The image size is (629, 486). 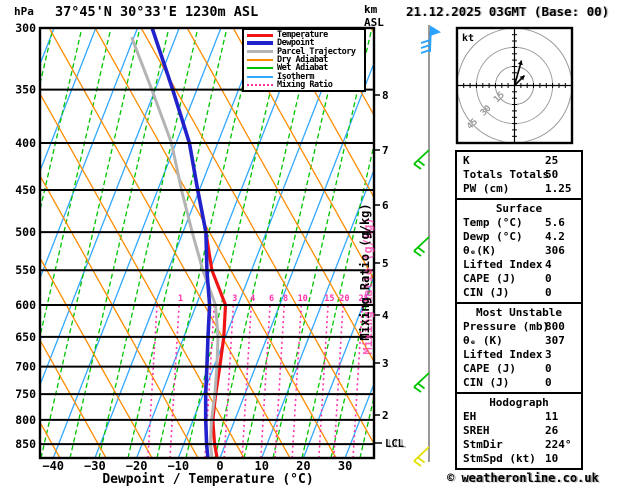 I want to click on index-row: PW (cm) 1.25, so click(x=519, y=189).